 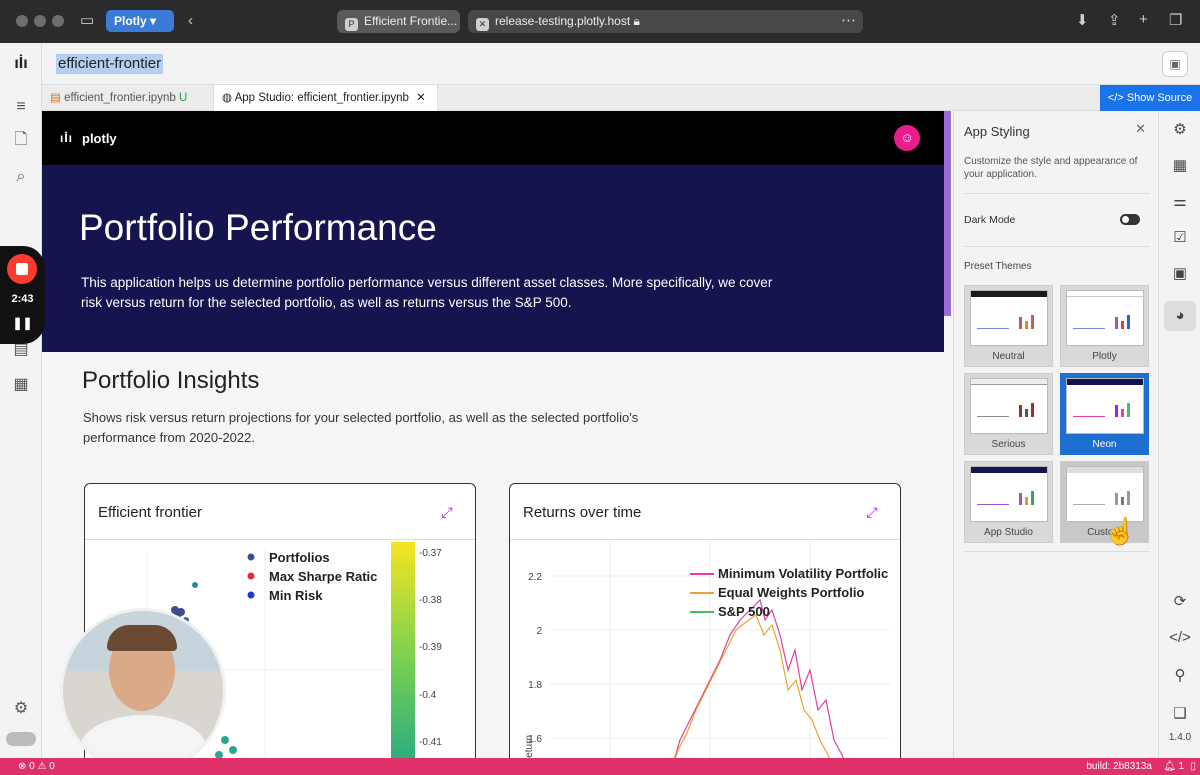 I want to click on theme-label: App Studio, so click(x=1008, y=532).